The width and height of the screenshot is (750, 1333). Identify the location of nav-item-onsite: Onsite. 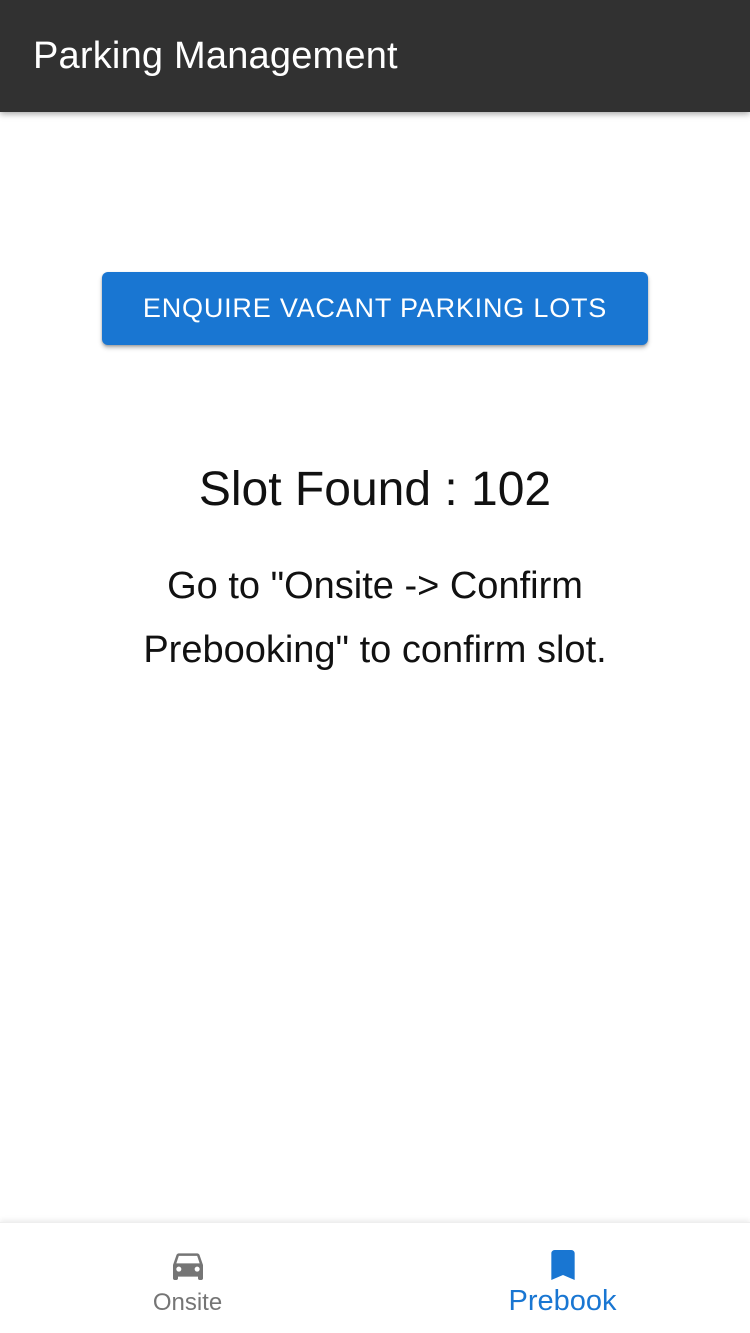
(187, 1278).